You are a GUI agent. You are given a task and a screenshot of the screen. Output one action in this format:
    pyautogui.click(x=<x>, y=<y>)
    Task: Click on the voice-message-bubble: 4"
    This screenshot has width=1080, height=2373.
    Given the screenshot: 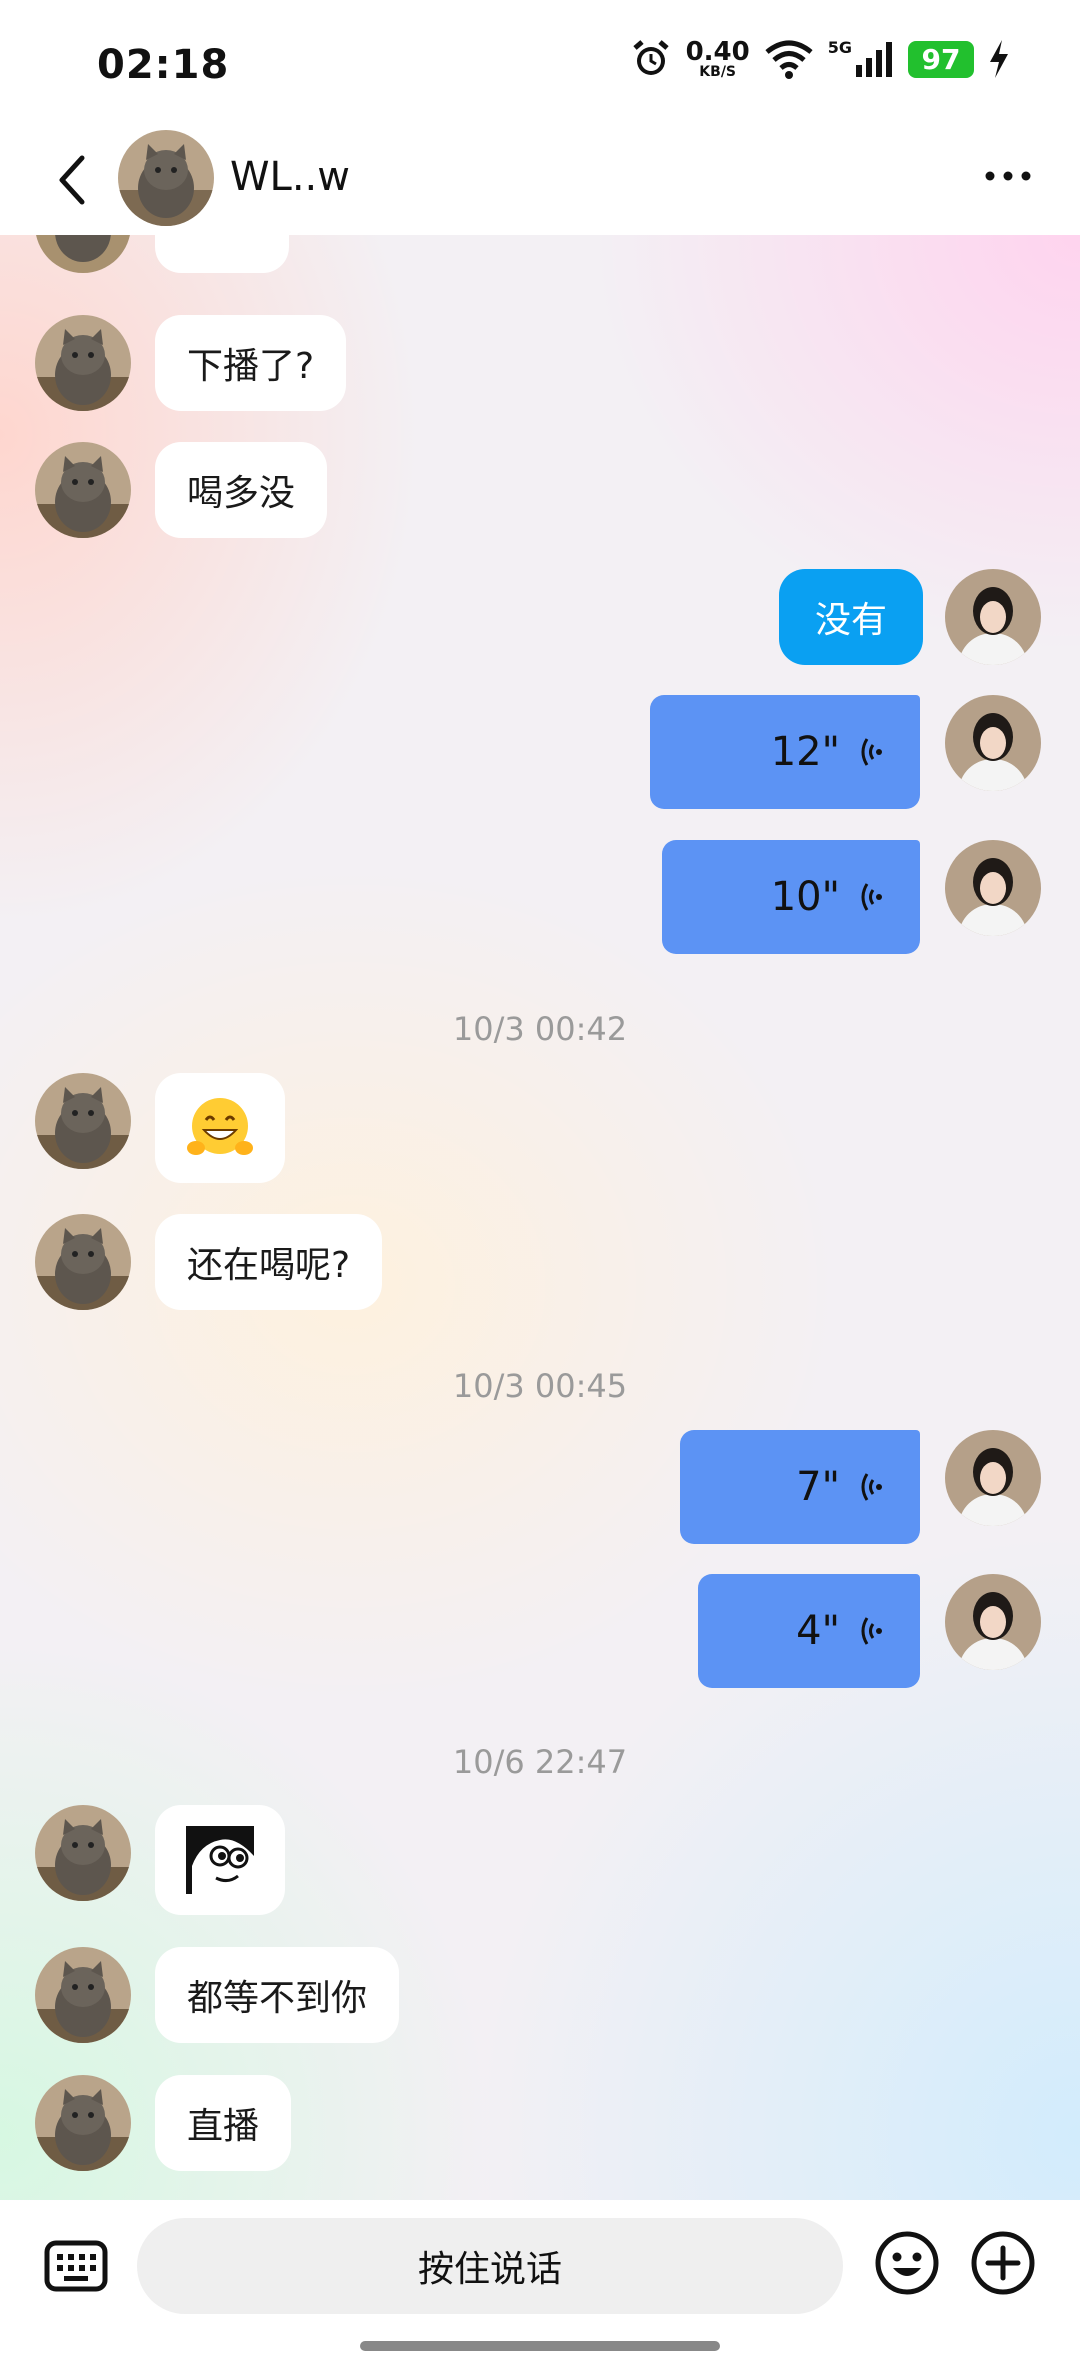 What is the action you would take?
    pyautogui.click(x=809, y=1631)
    